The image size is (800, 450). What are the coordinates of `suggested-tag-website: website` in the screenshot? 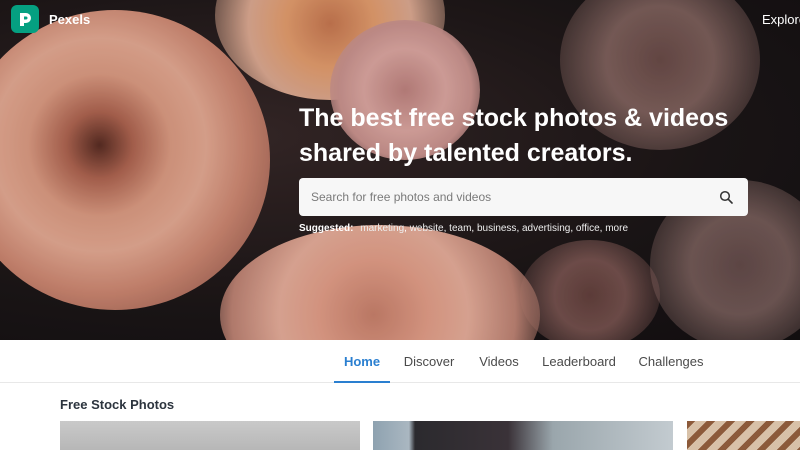 It's located at (427, 228).